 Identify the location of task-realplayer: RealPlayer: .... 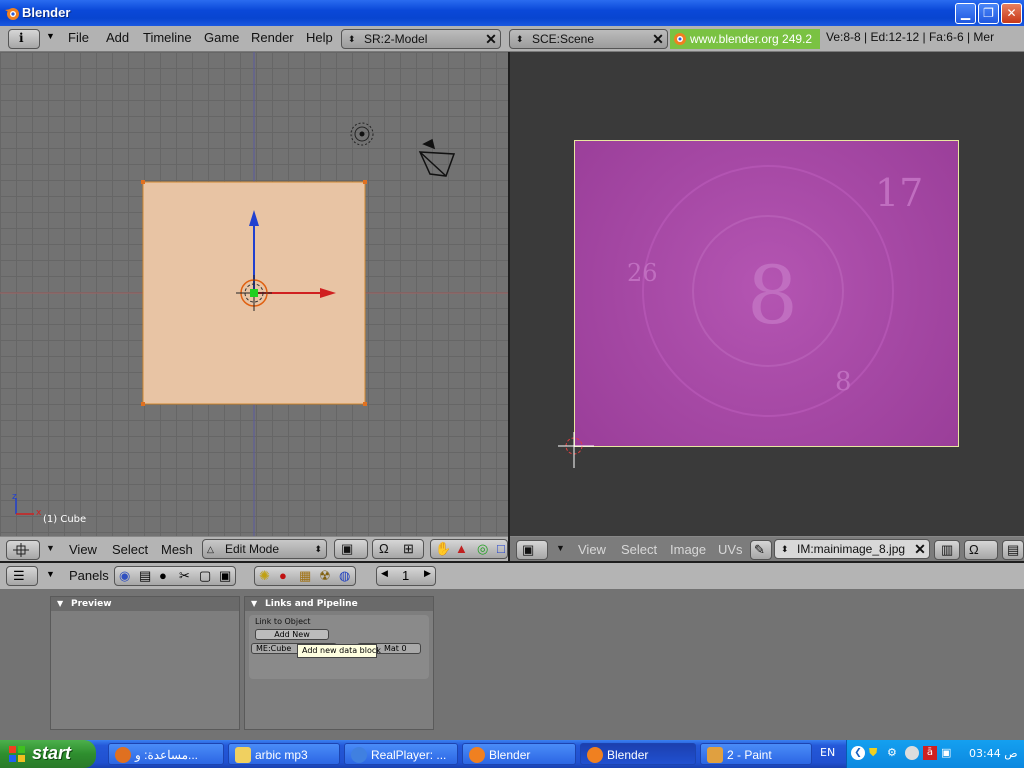
(401, 754).